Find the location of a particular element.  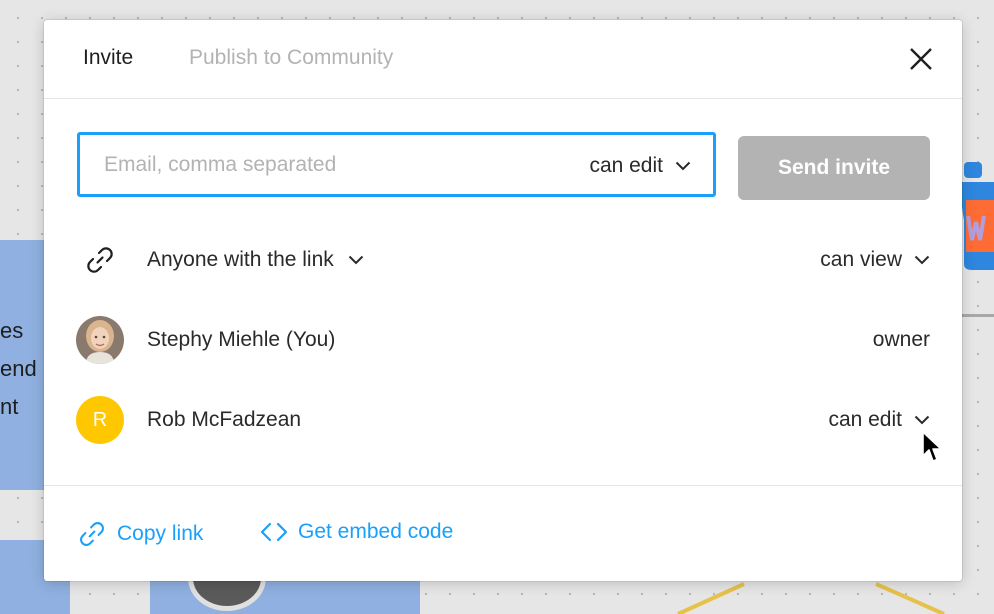

invite-permission-label: can edit is located at coordinates (626, 165).